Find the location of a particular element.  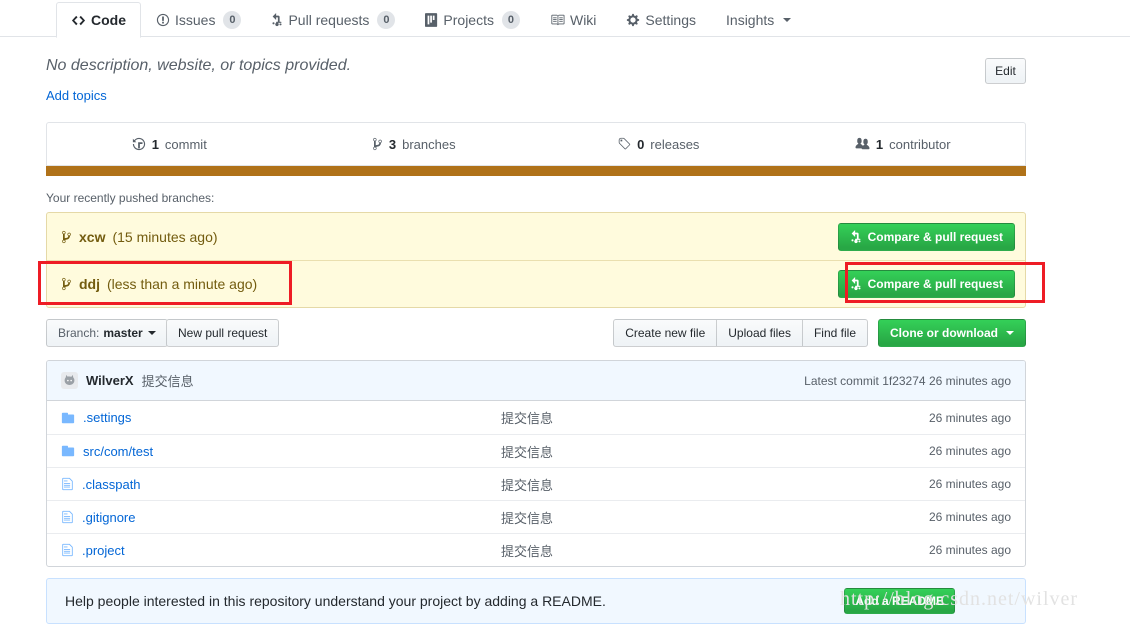

create-new-file-button: Create new file is located at coordinates (665, 333).